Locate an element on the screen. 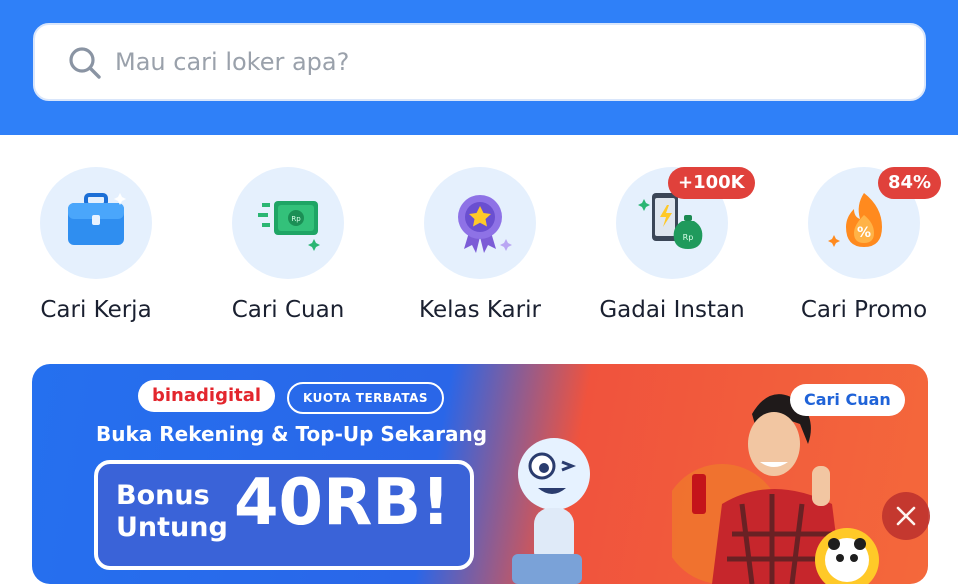 The width and height of the screenshot is (958, 584). panda-coin-icon is located at coordinates (847, 556).